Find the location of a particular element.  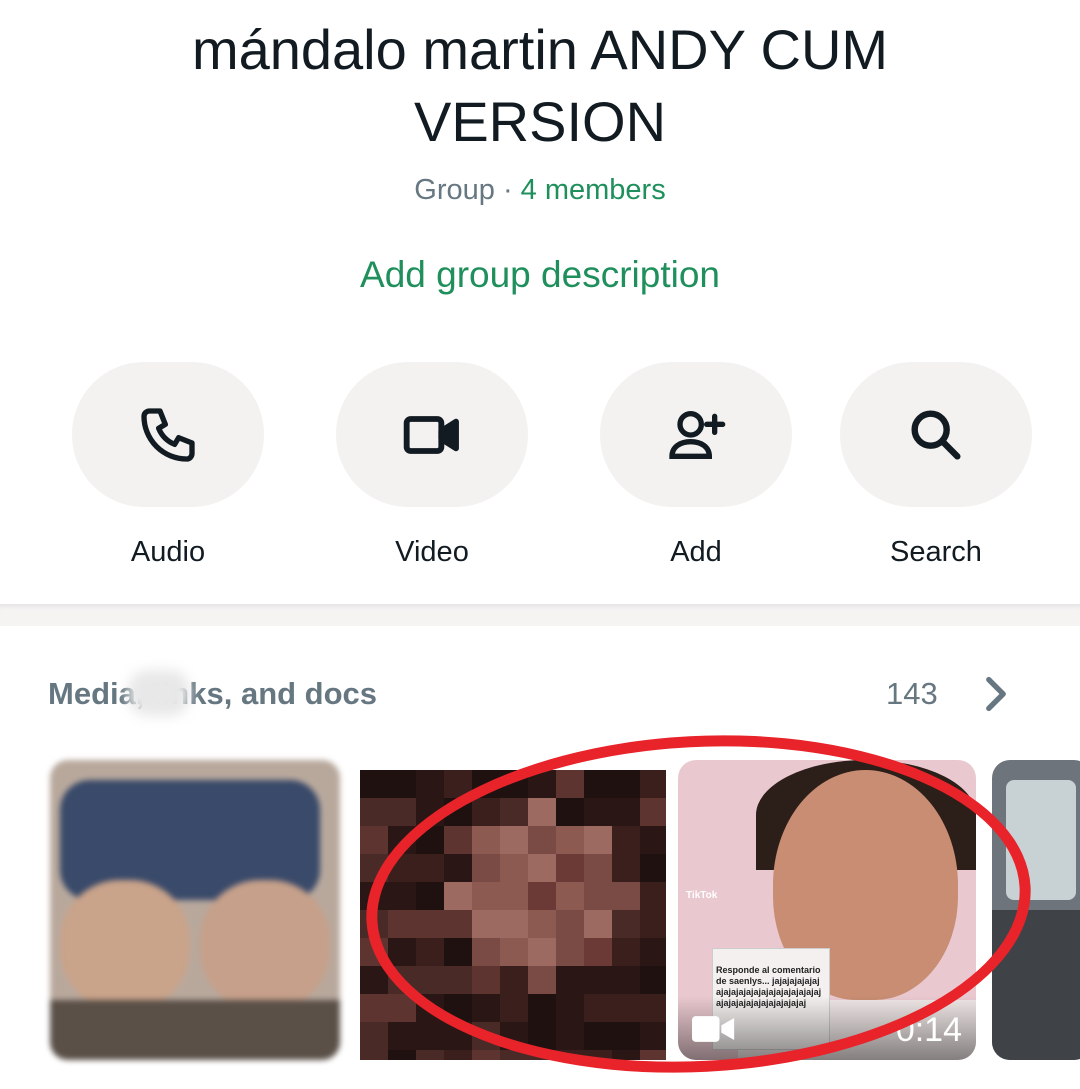

video-camera-icon is located at coordinates (431, 434).